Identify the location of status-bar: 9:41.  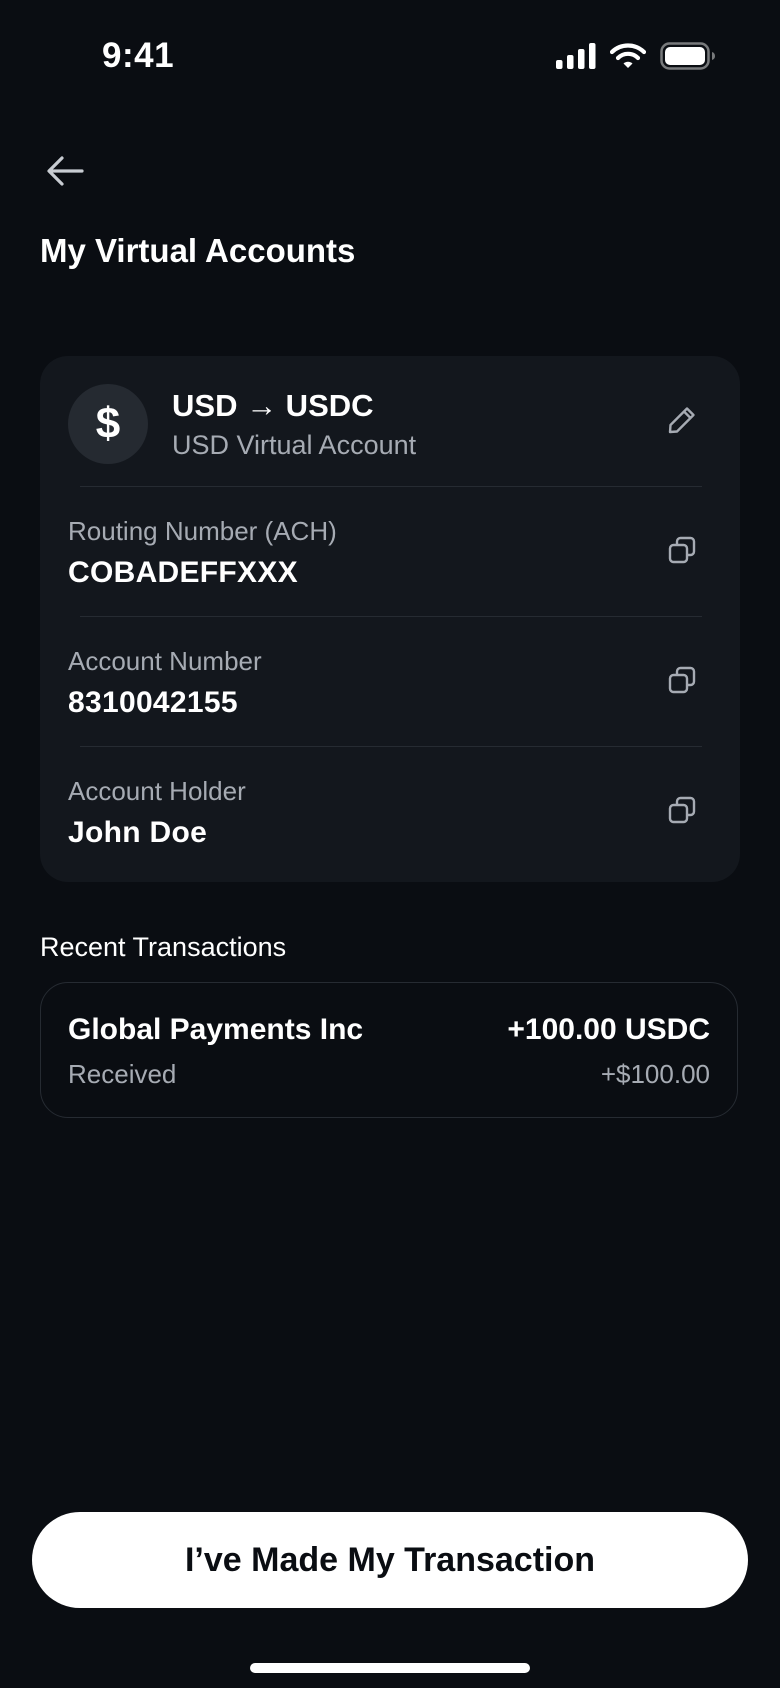
(390, 60).